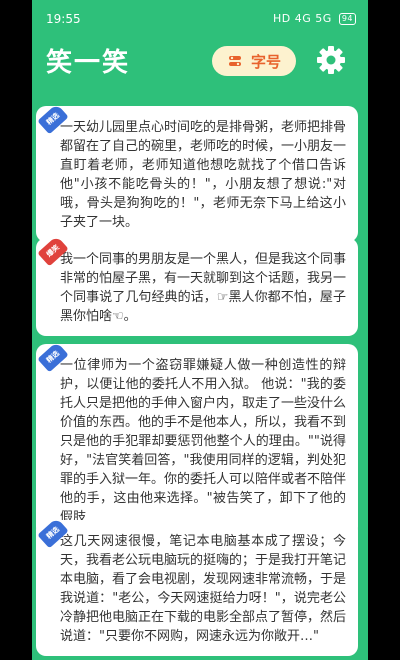 This screenshot has height=660, width=400. Describe the element at coordinates (200, 19) in the screenshot. I see `status-bar: 19:55 HD 4G 5G 94` at that location.